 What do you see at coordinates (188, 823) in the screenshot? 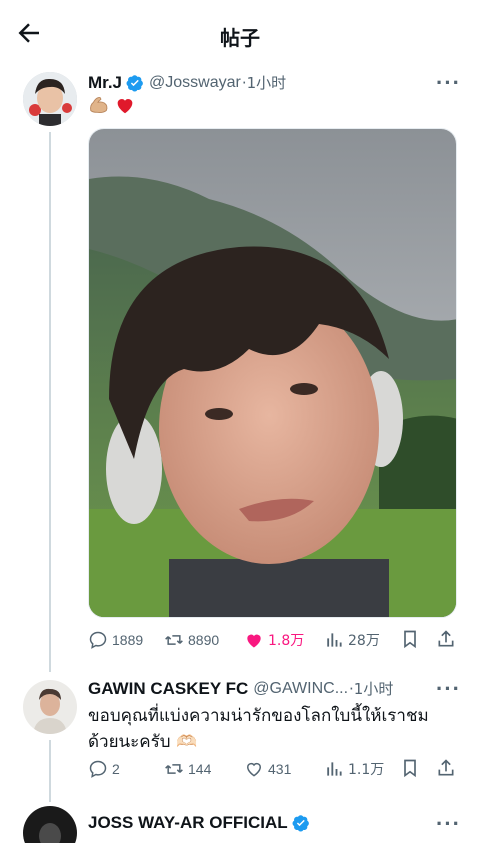
I see `next-author-name: JOSS WAY-AR OFFICIAL` at bounding box center [188, 823].